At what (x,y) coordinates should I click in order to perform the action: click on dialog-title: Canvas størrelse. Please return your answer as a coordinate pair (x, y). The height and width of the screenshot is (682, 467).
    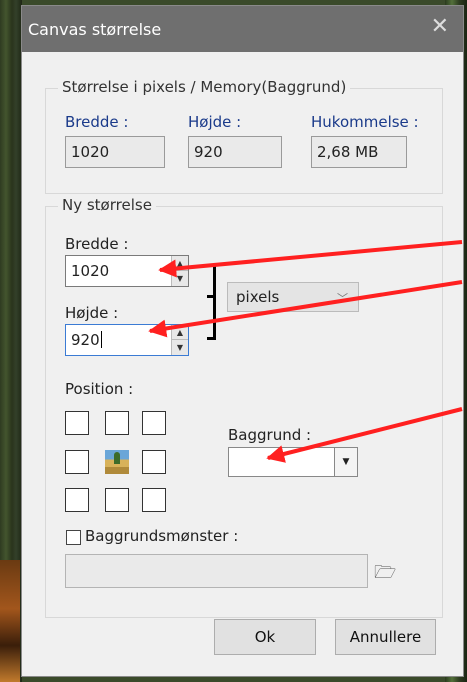
    Looking at the image, I should click on (95, 29).